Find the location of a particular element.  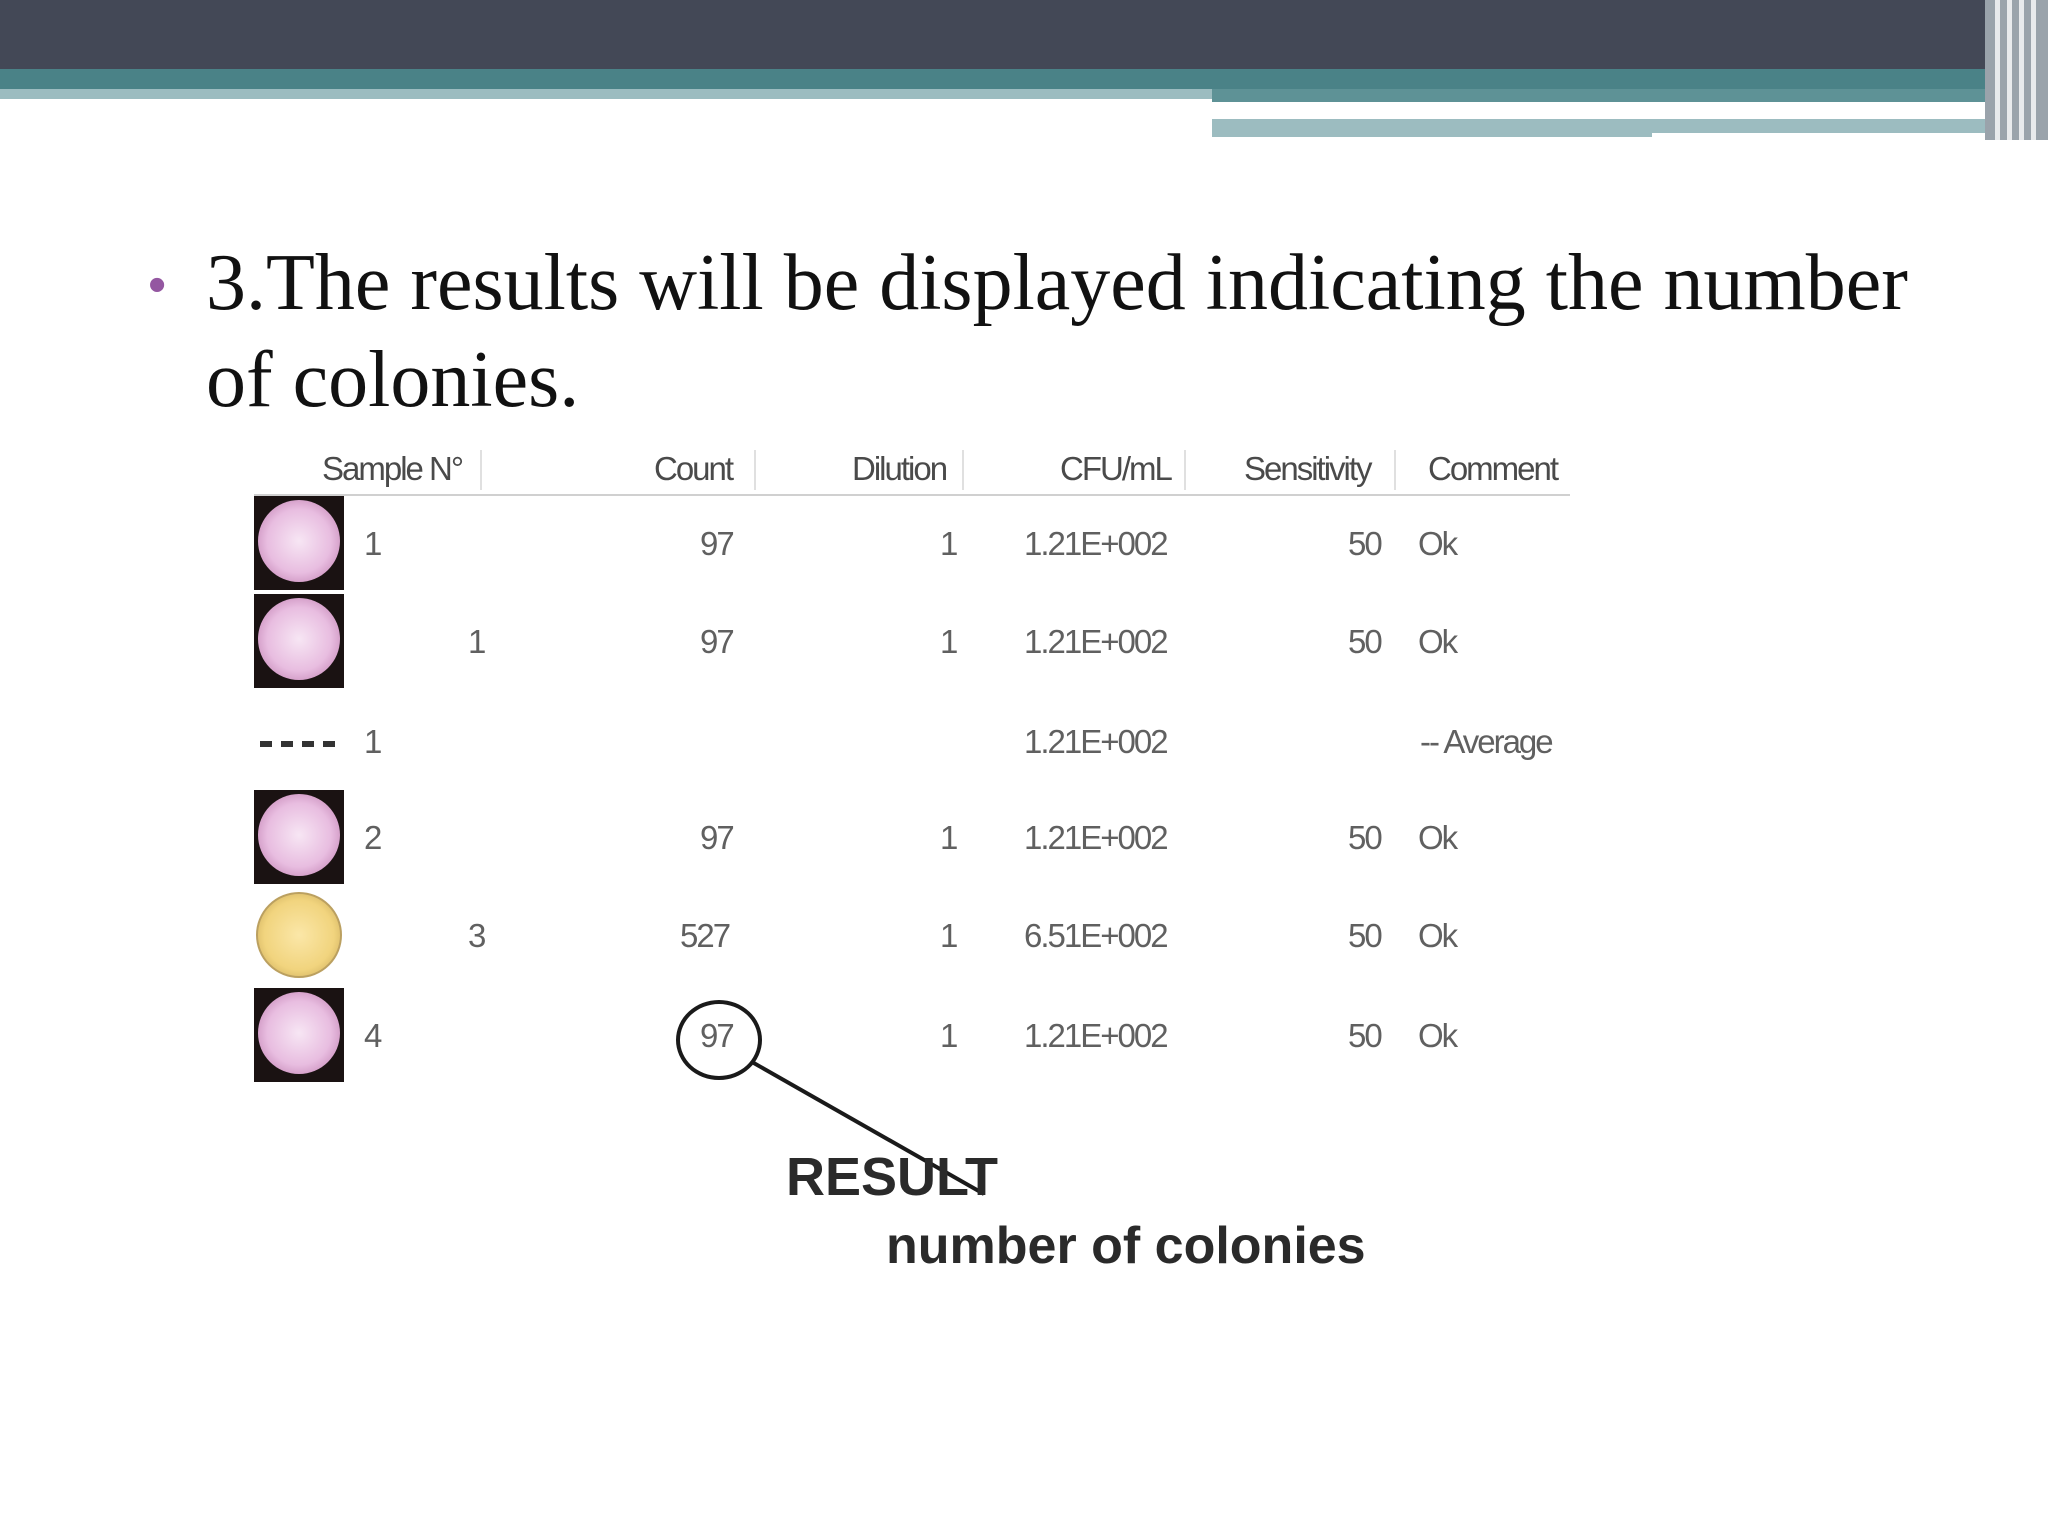

table-cell-comment: -- Average is located at coordinates (1487, 741).